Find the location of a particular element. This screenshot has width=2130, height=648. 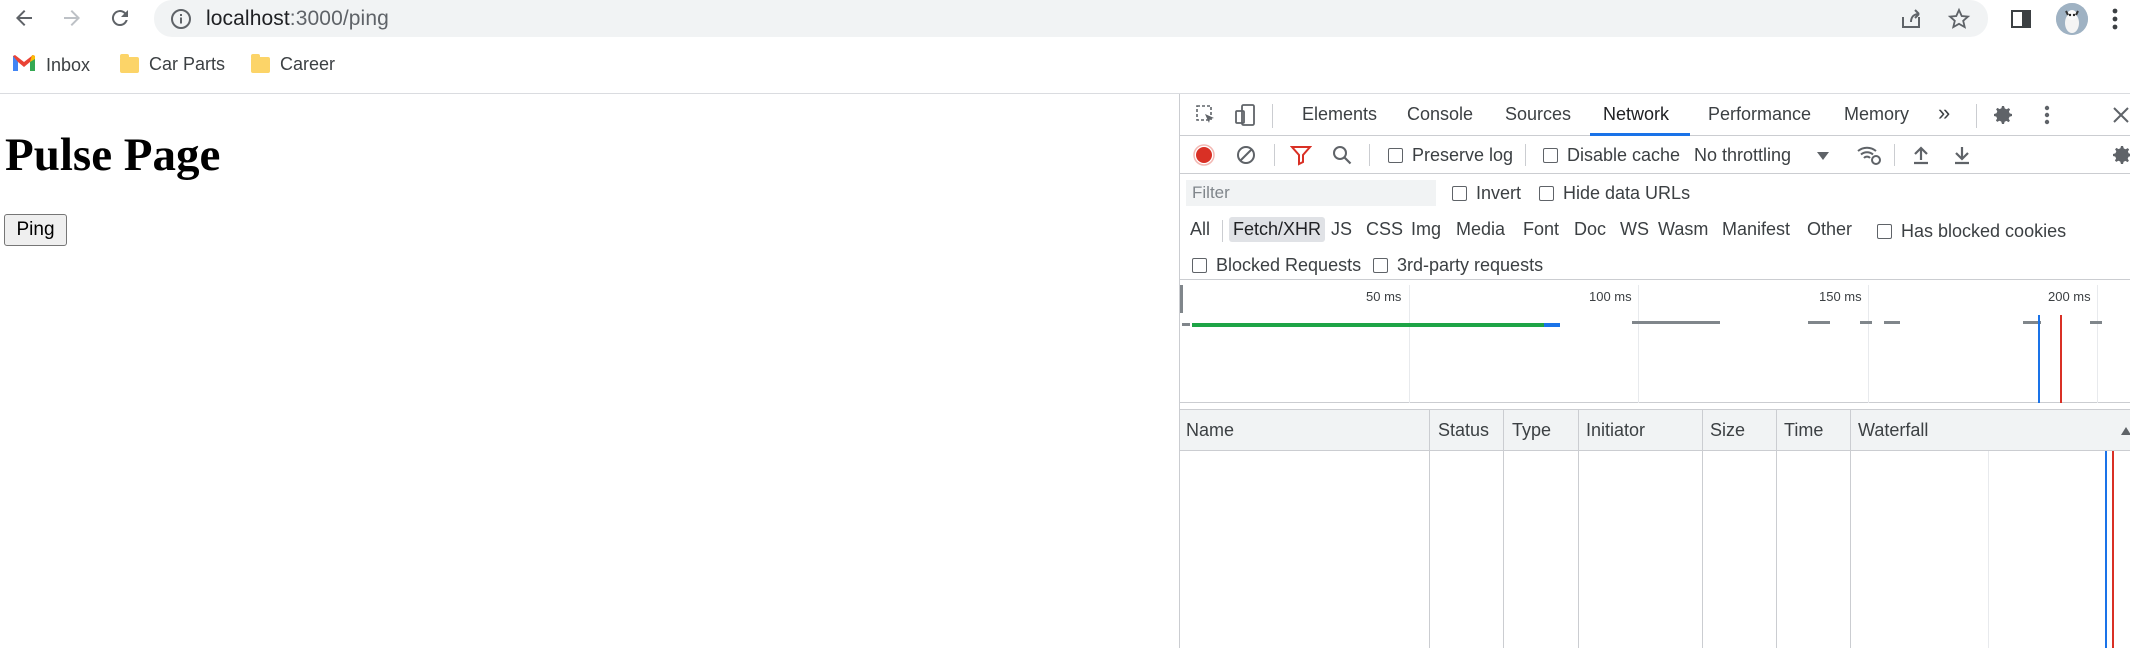

preserve-log-checkbox: Preserve log is located at coordinates (1450, 155).